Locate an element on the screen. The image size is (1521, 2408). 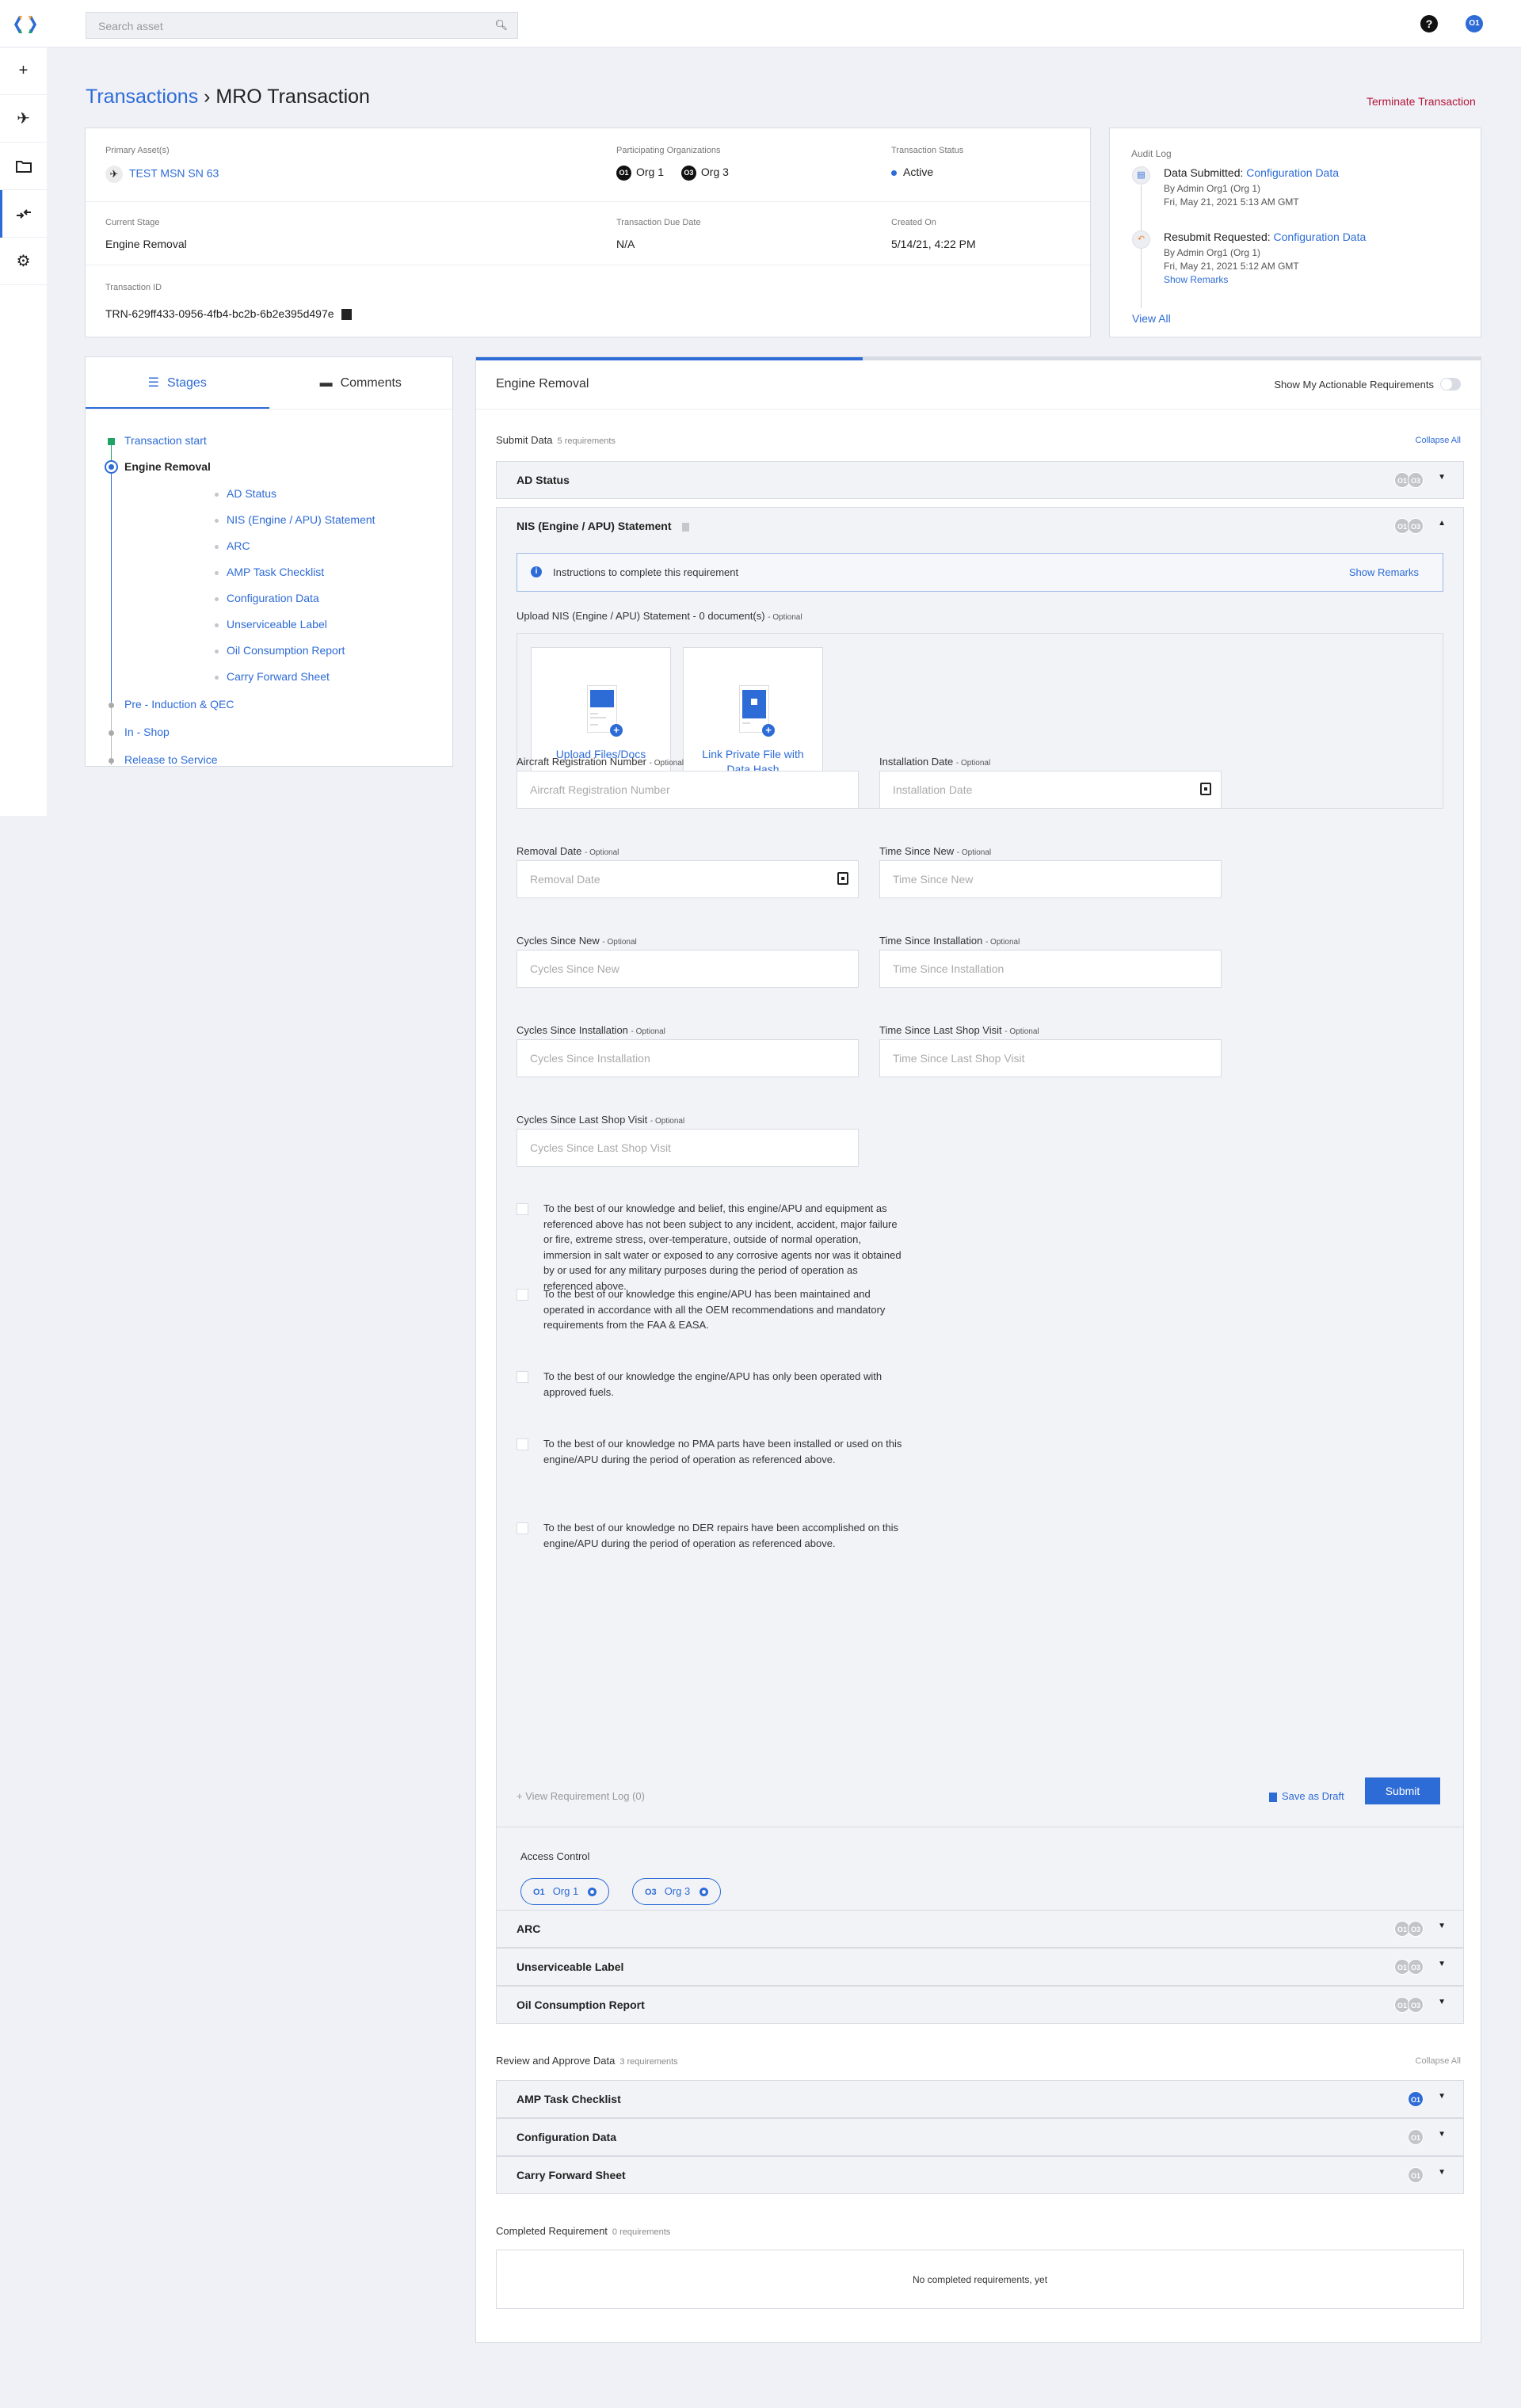
audit-by: By Admin Org1 (Org 1) is located at coordinates (1213, 188).